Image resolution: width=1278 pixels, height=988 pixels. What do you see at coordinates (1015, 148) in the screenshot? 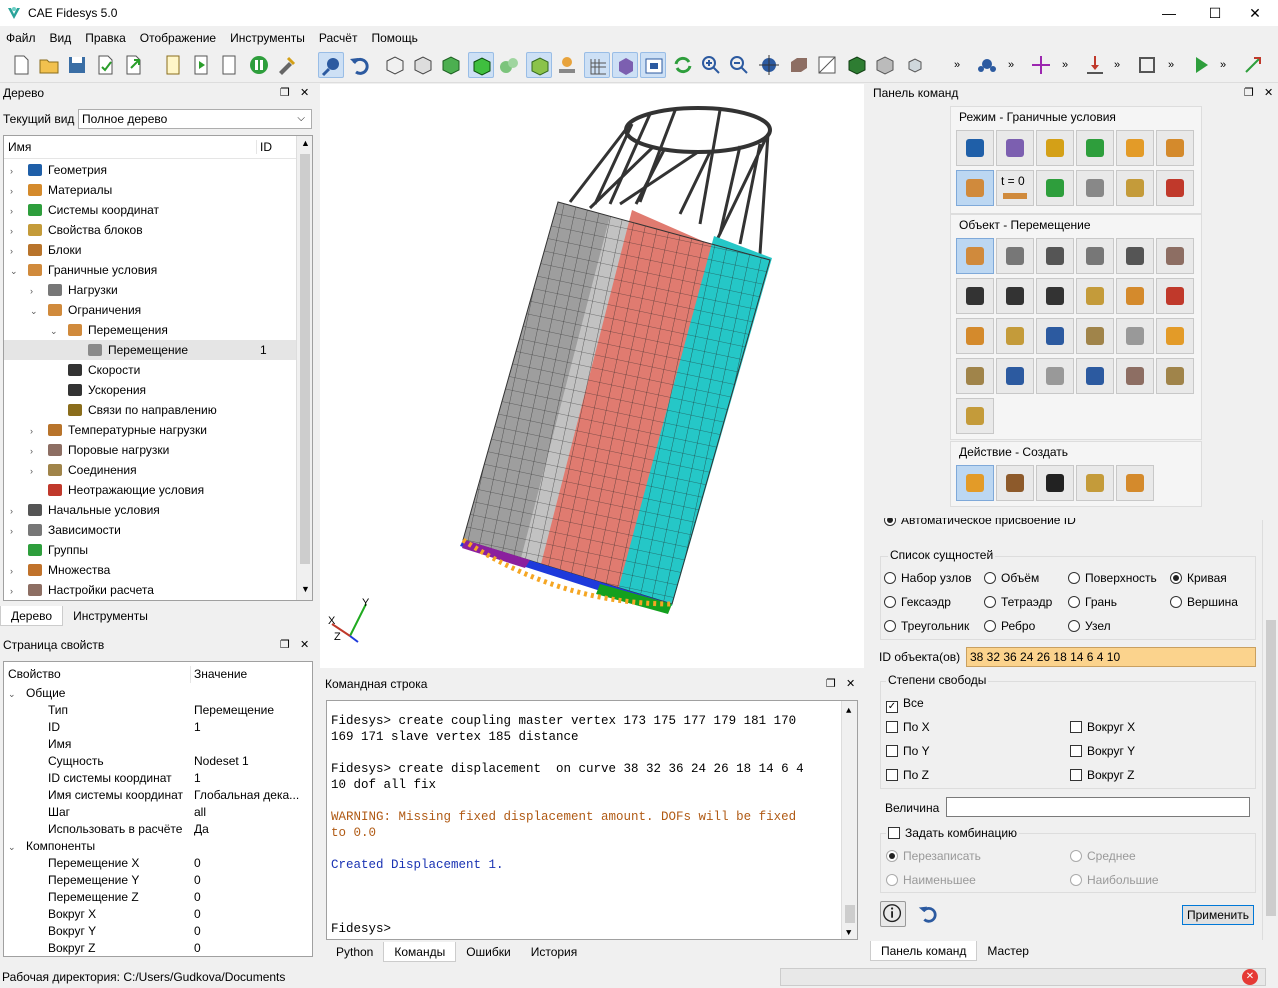
I see `mesh-mode-icon` at bounding box center [1015, 148].